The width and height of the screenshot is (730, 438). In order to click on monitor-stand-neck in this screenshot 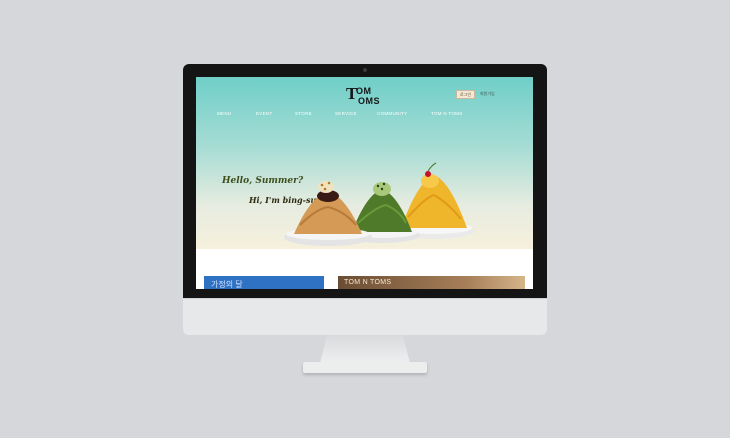, I will do `click(365, 349)`.